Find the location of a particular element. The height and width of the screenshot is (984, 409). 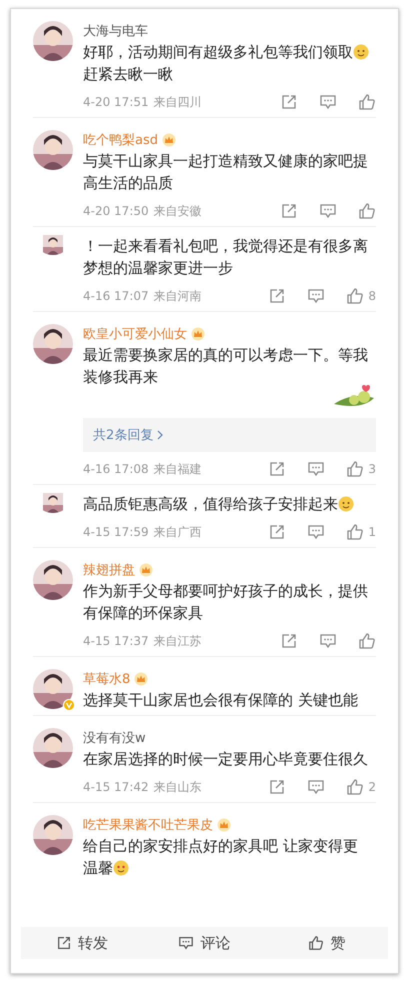

verified-badge-icon is located at coordinates (69, 705).